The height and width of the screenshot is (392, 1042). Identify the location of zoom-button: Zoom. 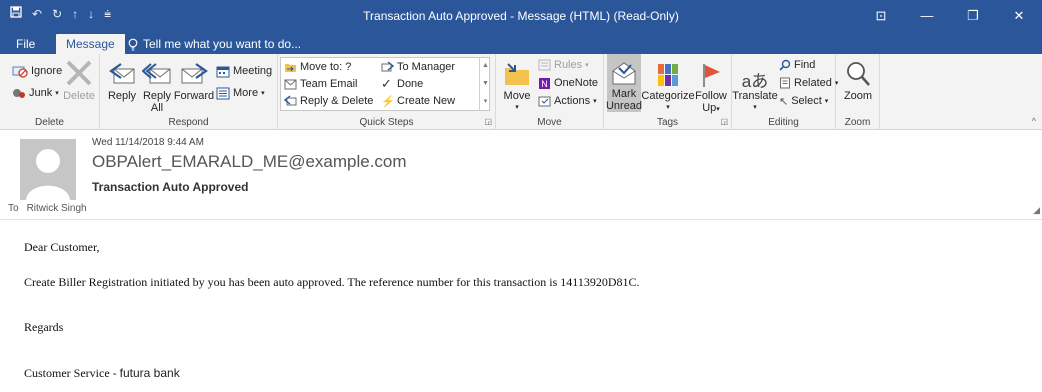
(858, 79).